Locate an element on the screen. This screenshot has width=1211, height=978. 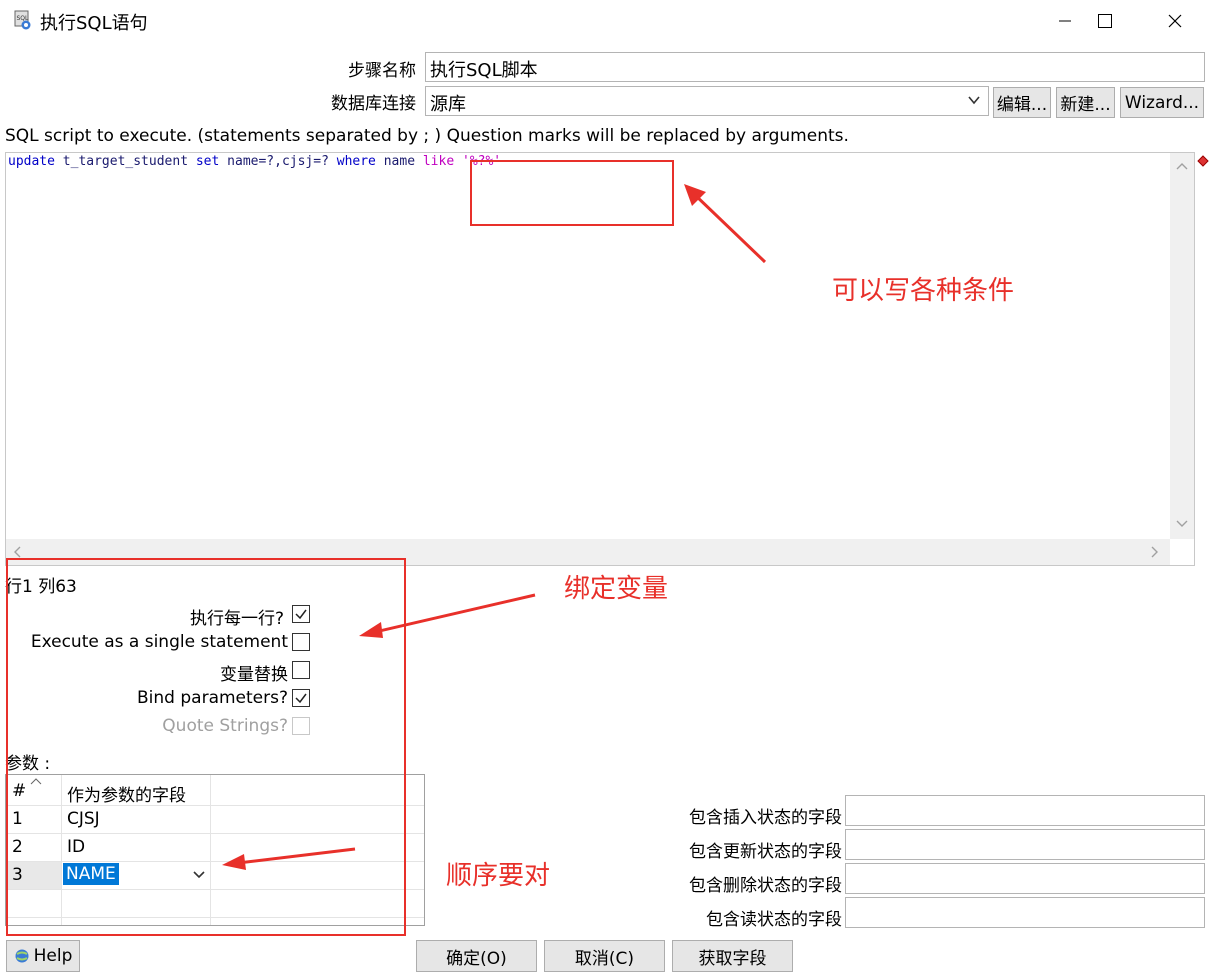
sql-token: update is located at coordinates (31, 161).